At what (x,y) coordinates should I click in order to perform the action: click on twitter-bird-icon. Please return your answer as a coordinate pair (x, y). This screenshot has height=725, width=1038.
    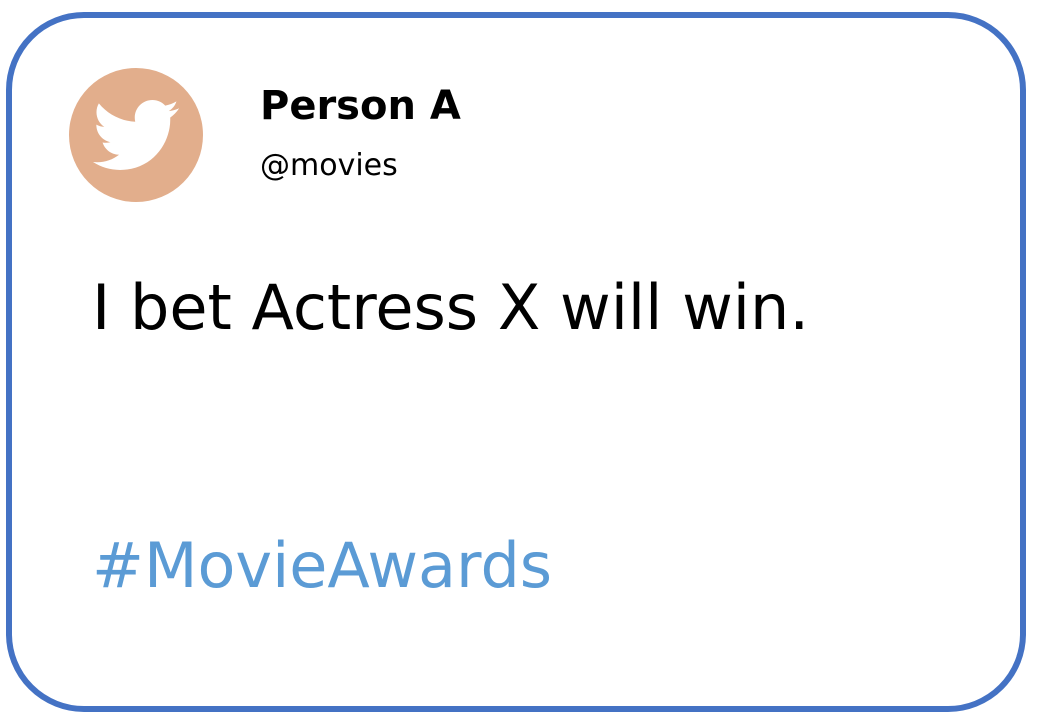
    Looking at the image, I should click on (136, 135).